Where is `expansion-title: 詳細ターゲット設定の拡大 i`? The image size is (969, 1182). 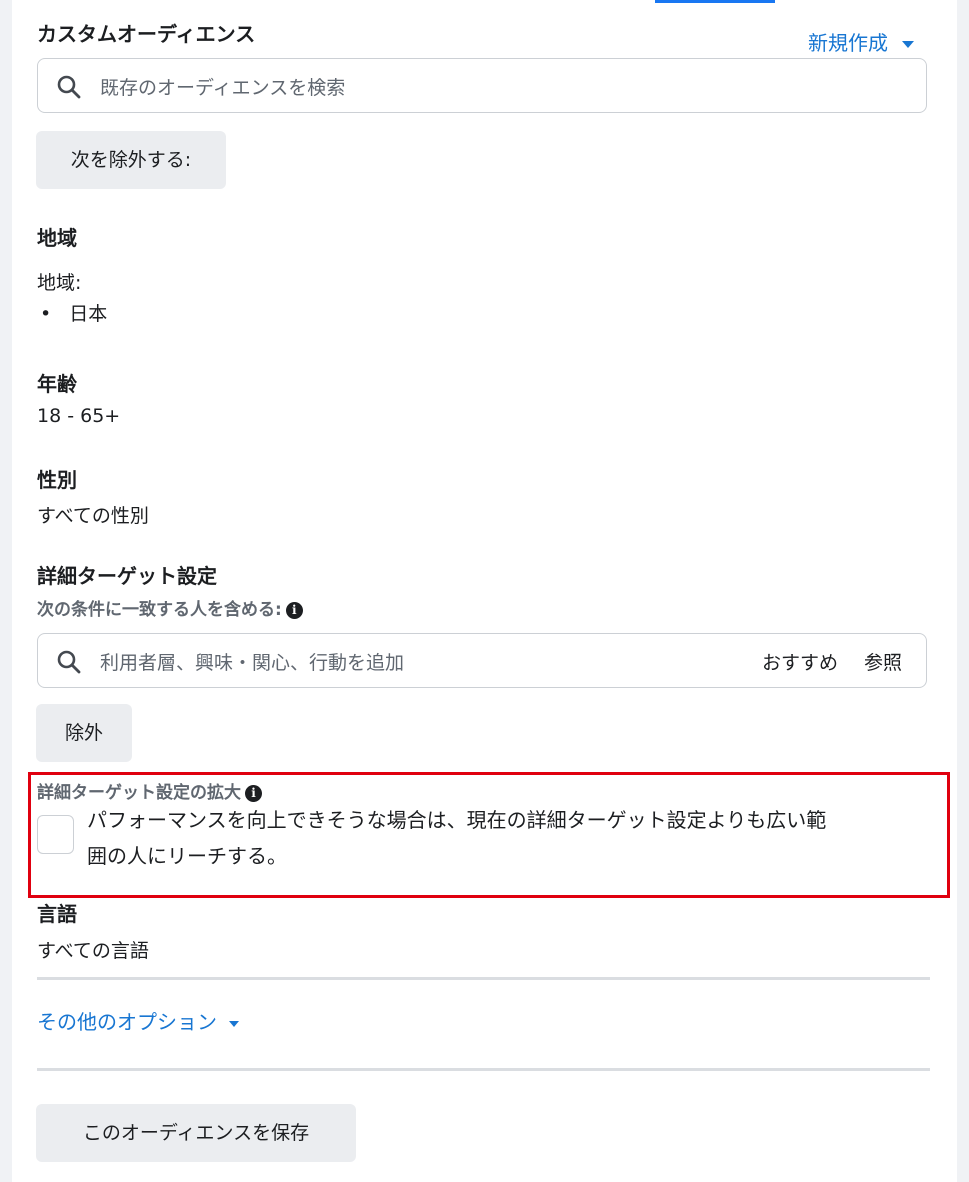
expansion-title: 詳細ターゲット設定の拡大 i is located at coordinates (149, 790).